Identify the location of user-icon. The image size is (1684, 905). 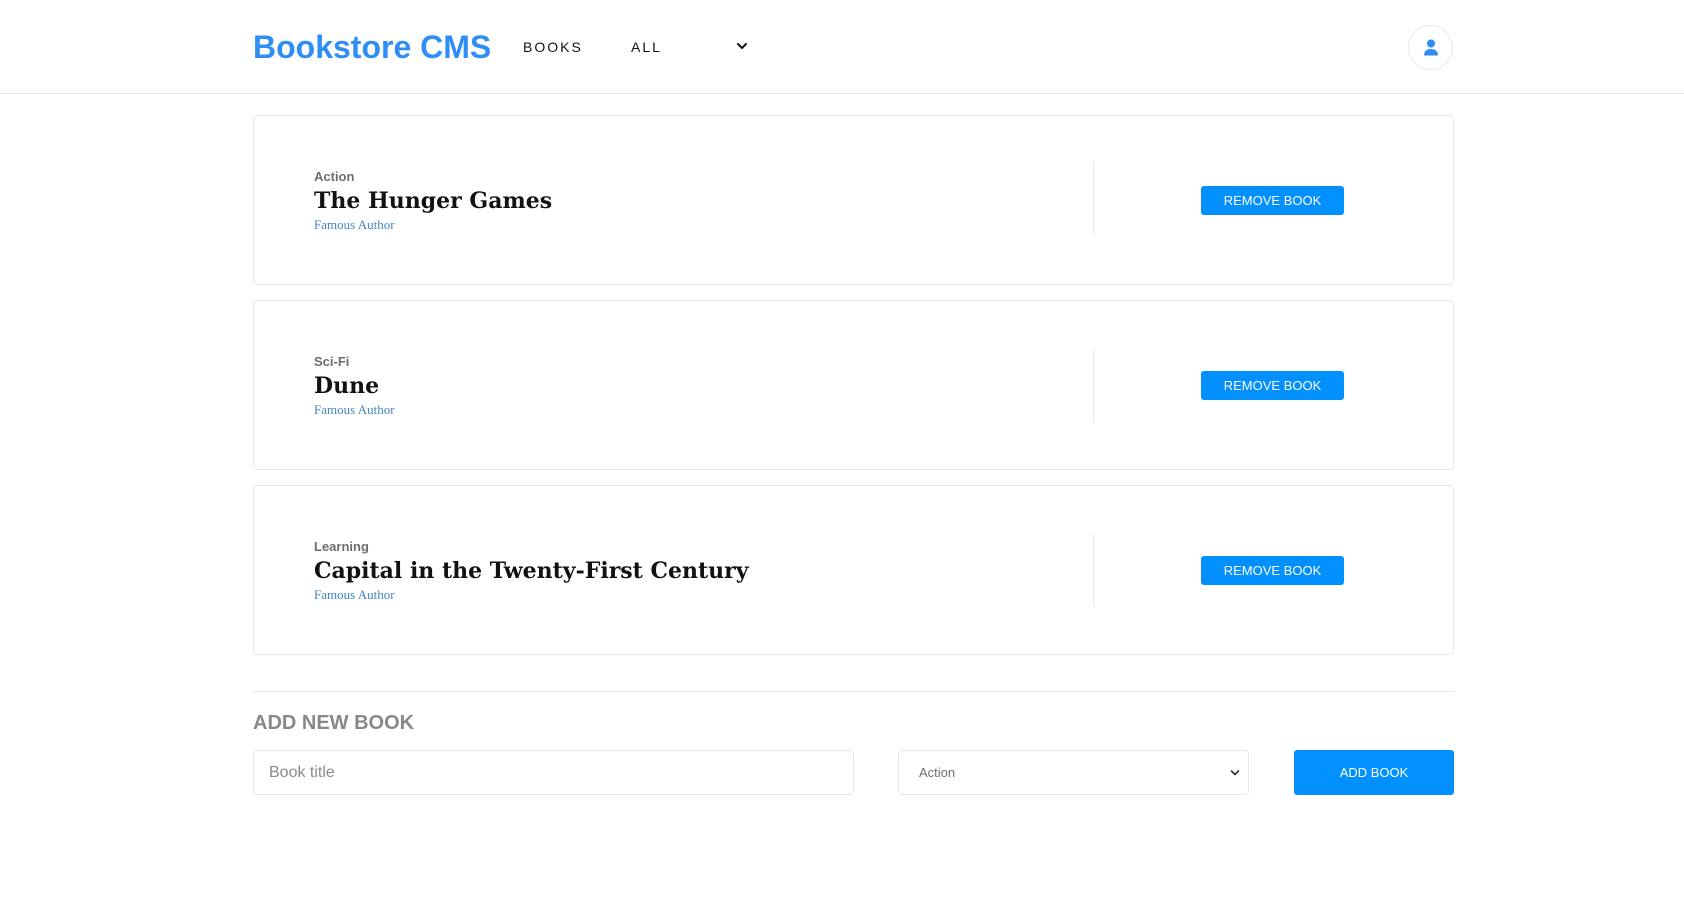
(1431, 47).